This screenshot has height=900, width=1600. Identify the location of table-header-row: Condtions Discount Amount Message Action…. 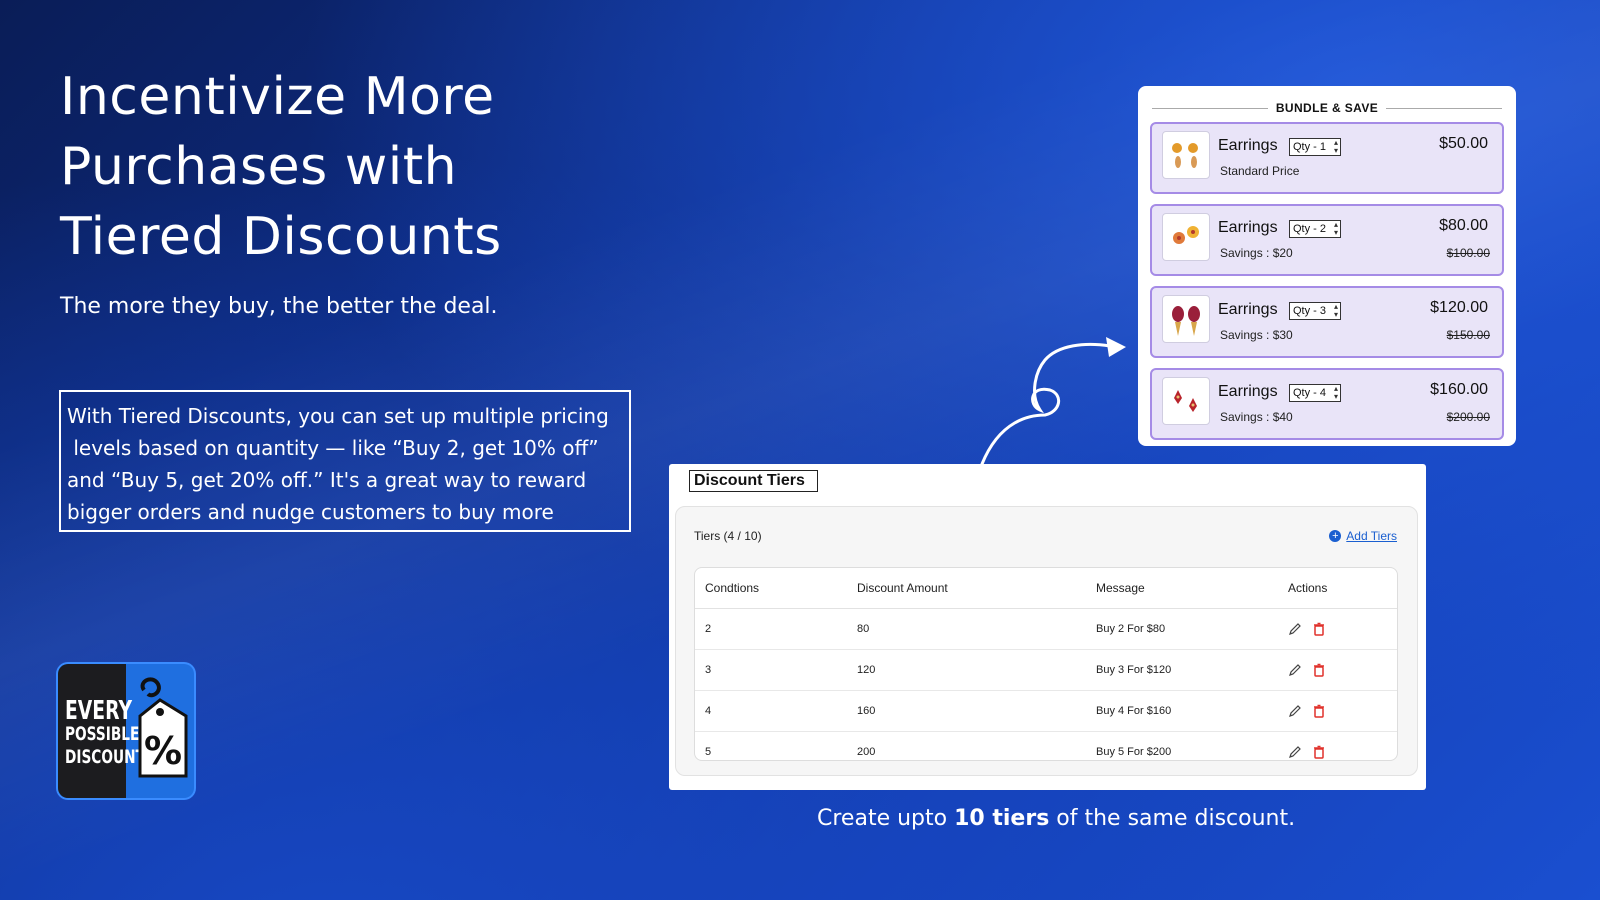
(1046, 588).